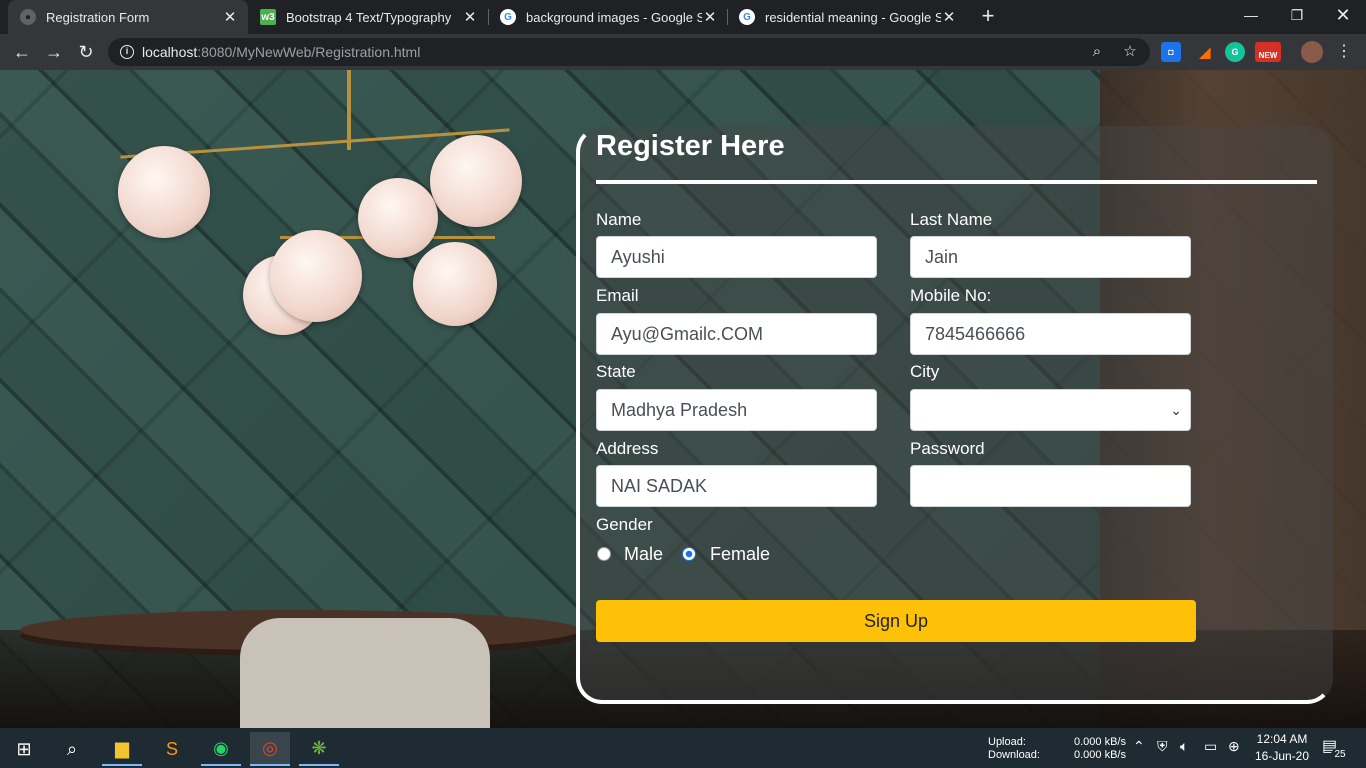  I want to click on menu-kebab-icon: ⋮, so click(1344, 52).